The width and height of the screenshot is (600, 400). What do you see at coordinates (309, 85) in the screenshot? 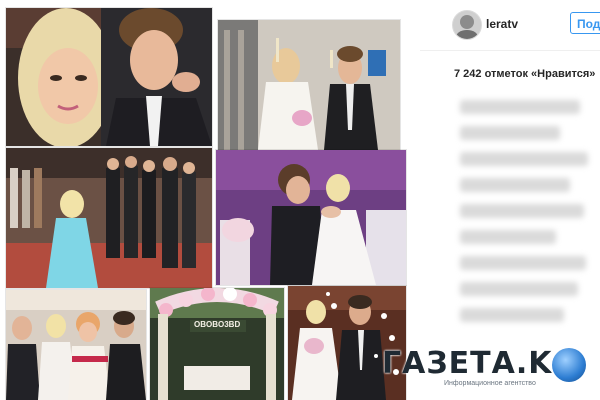
I see `champagne-toast-photo` at bounding box center [309, 85].